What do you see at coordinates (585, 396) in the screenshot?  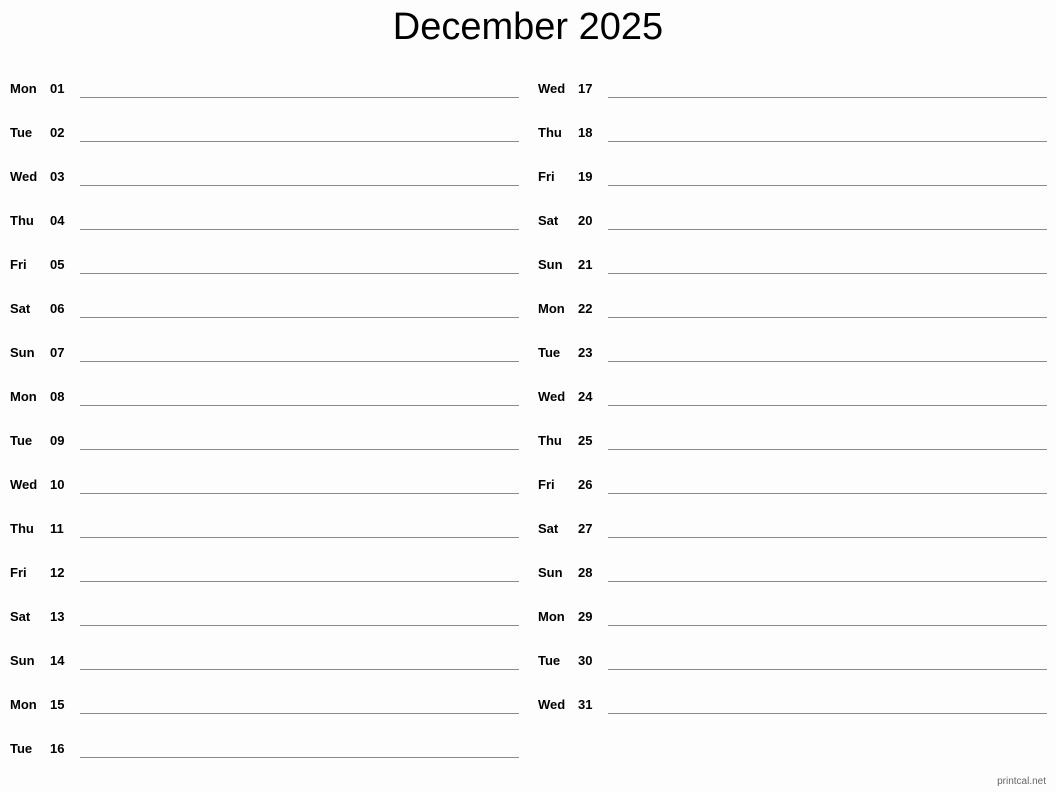 I see `date-number: 24` at bounding box center [585, 396].